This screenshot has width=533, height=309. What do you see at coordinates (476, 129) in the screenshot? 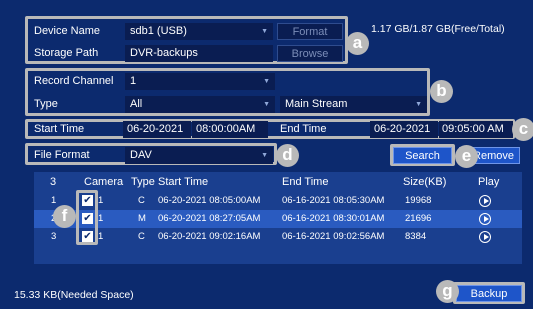
I see `end-clock-field: 09:05:00 AM` at bounding box center [476, 129].